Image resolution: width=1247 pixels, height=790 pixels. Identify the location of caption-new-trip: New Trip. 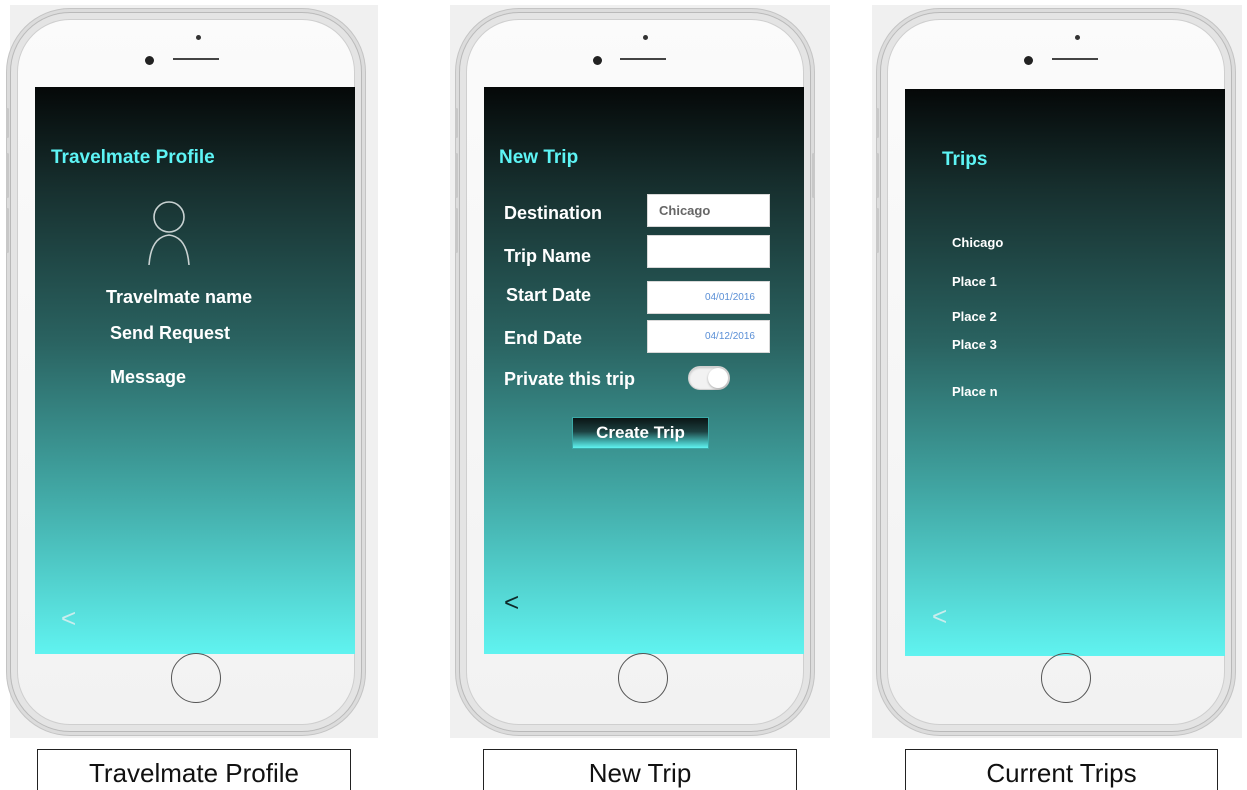
(640, 769).